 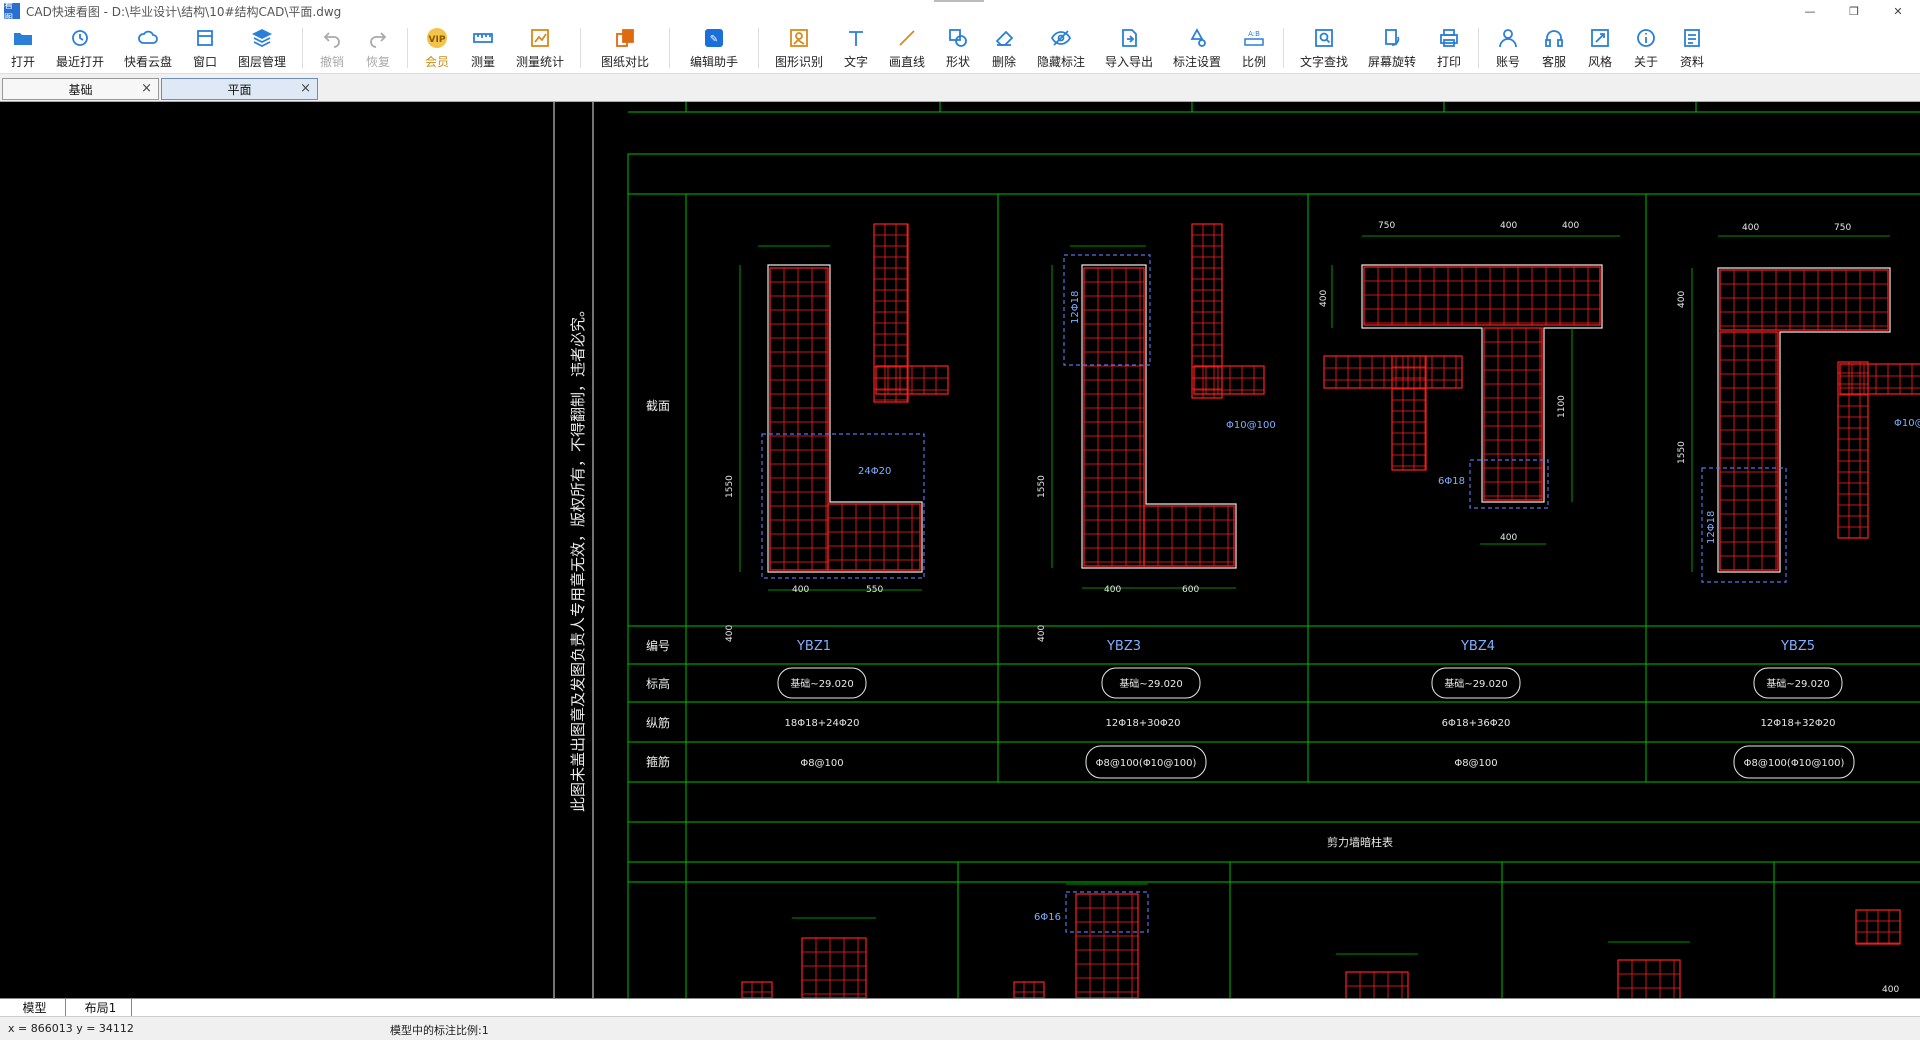 What do you see at coordinates (539, 62) in the screenshot?
I see `toolbar-label: 测量统计` at bounding box center [539, 62].